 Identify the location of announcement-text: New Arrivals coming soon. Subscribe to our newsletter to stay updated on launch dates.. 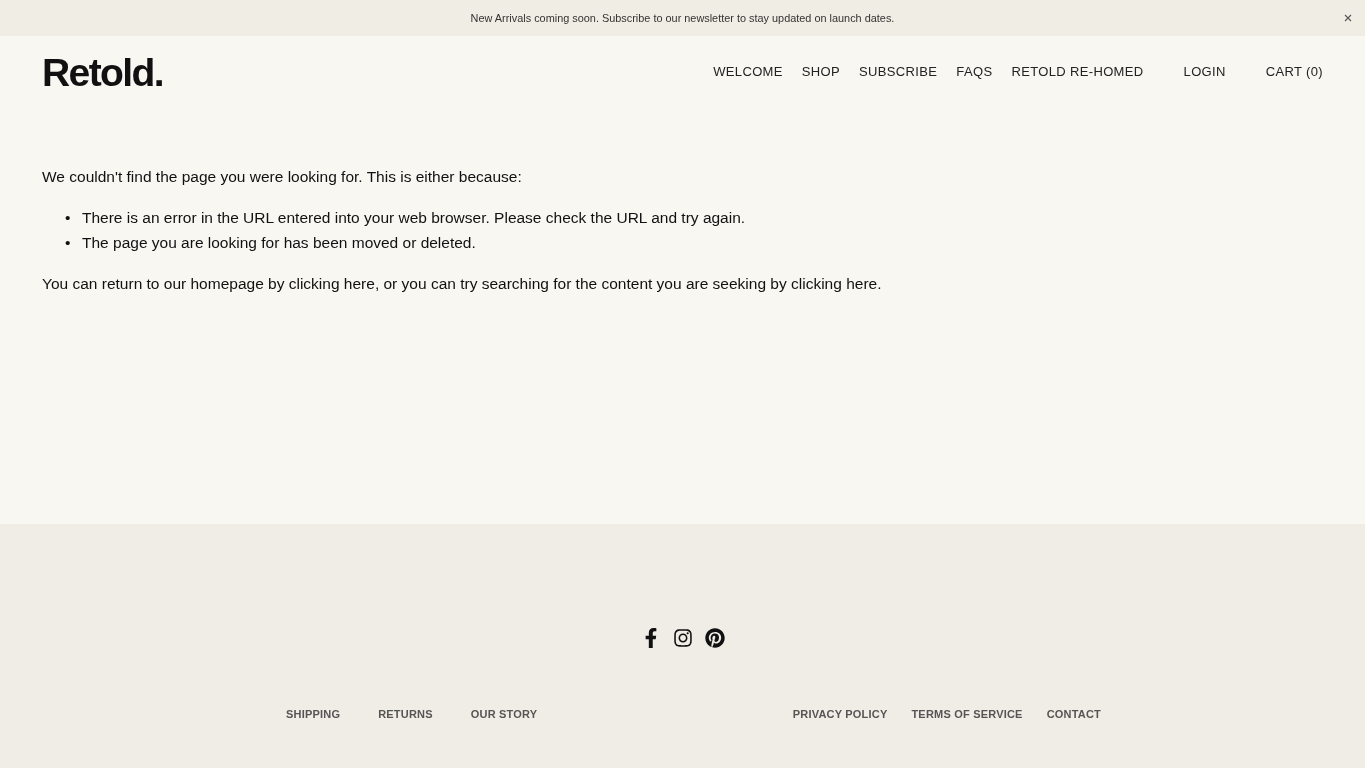
(682, 18).